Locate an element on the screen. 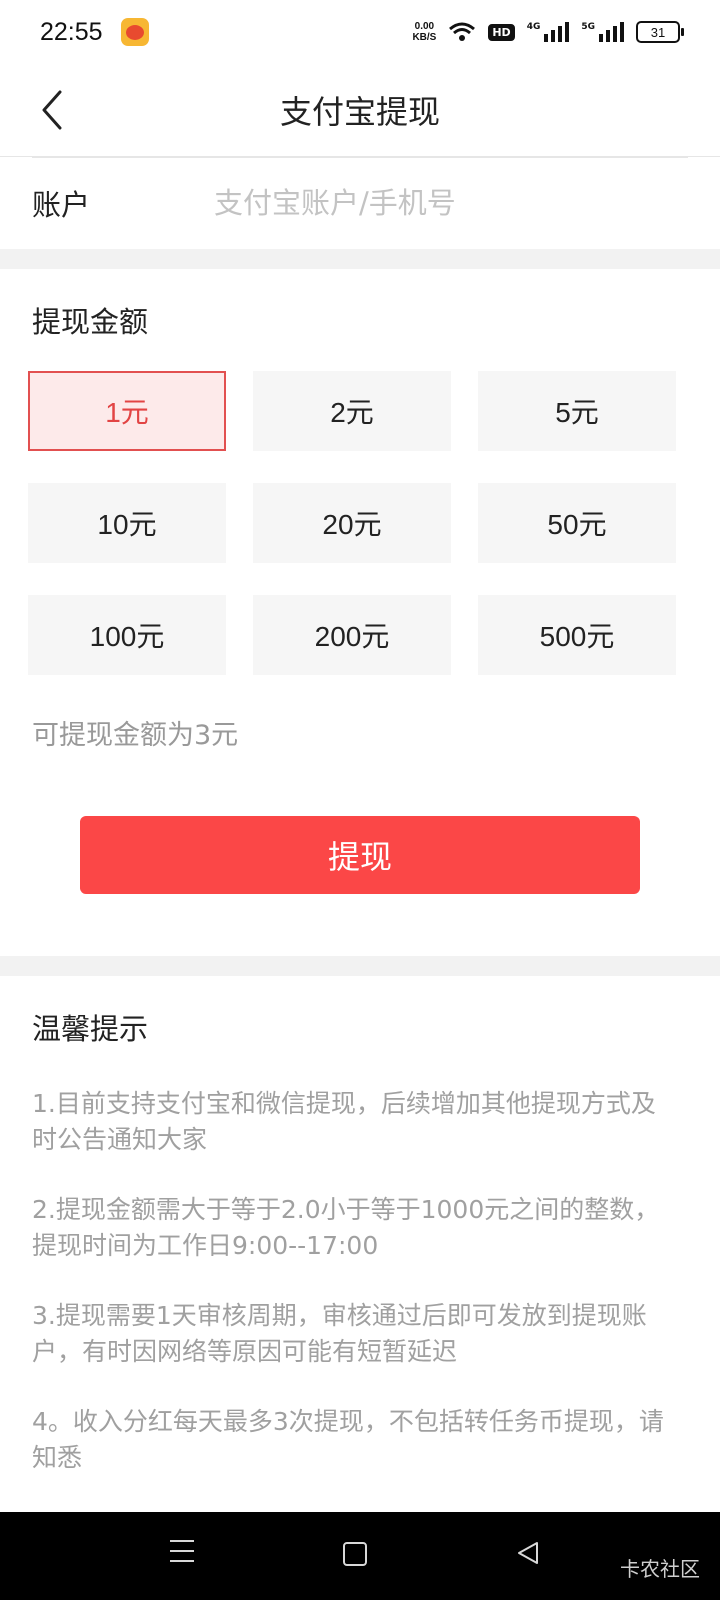 The height and width of the screenshot is (1600, 720). amount-option-2: 2元 is located at coordinates (352, 411).